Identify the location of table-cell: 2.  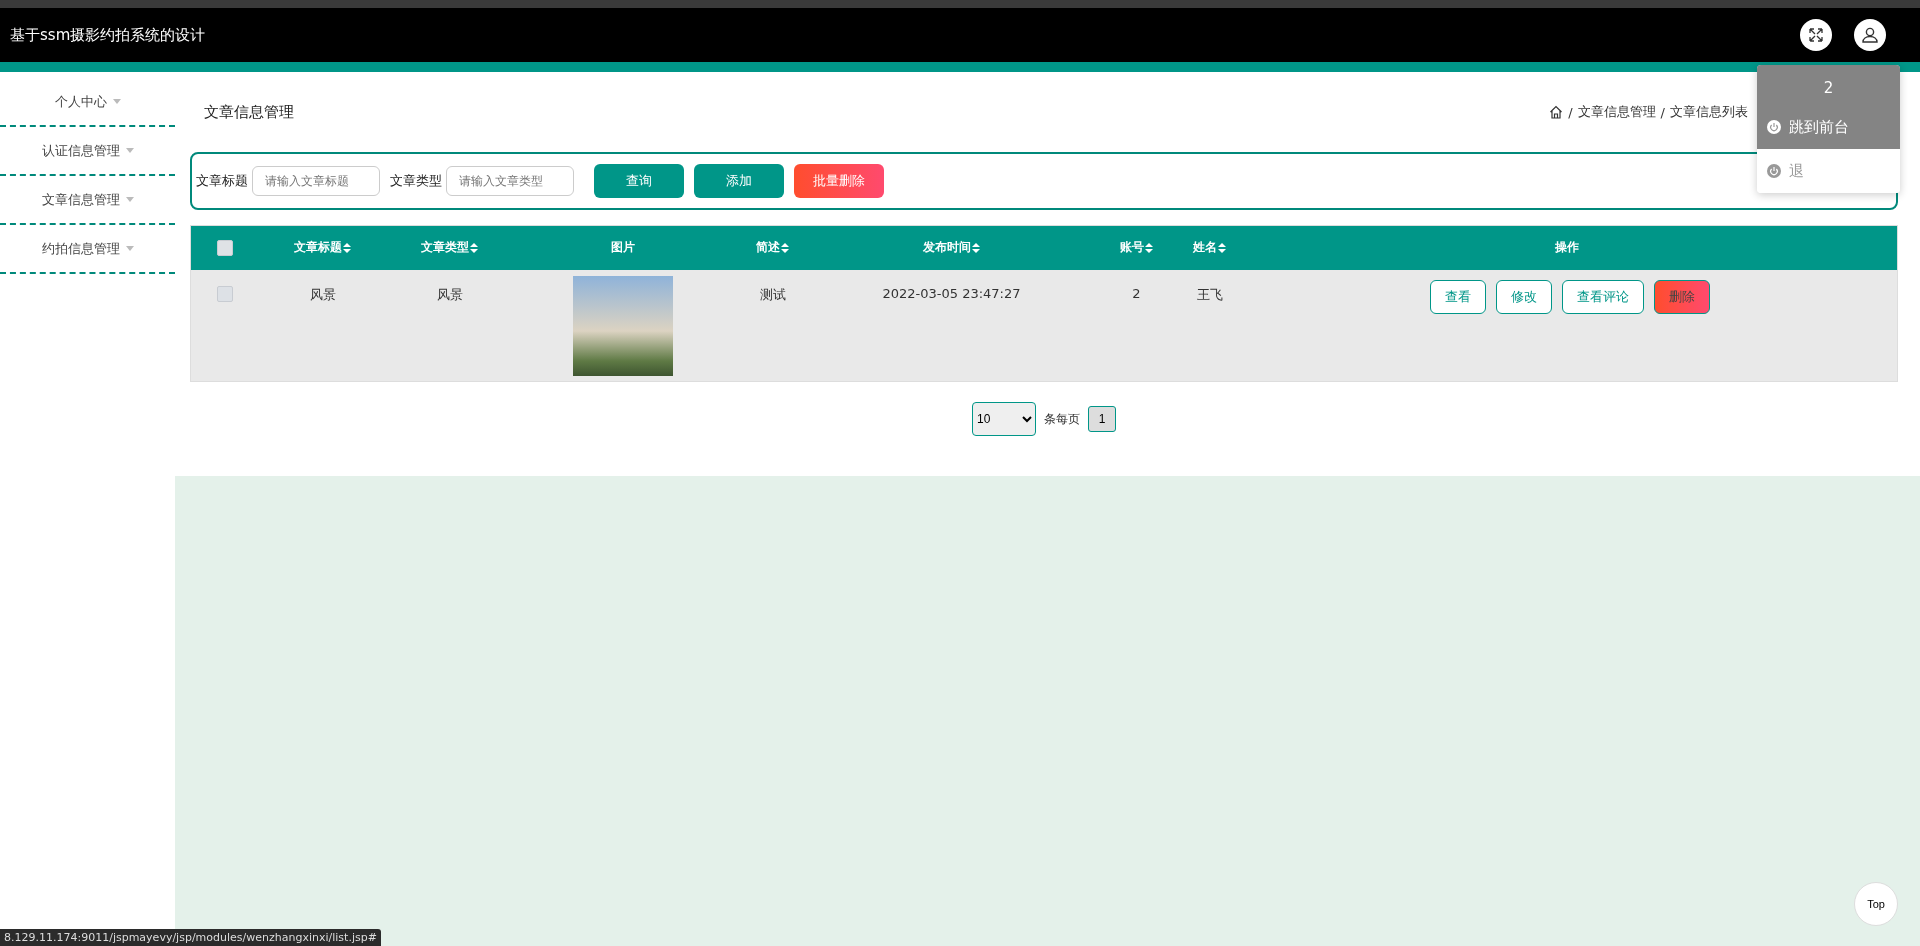
(1136, 293).